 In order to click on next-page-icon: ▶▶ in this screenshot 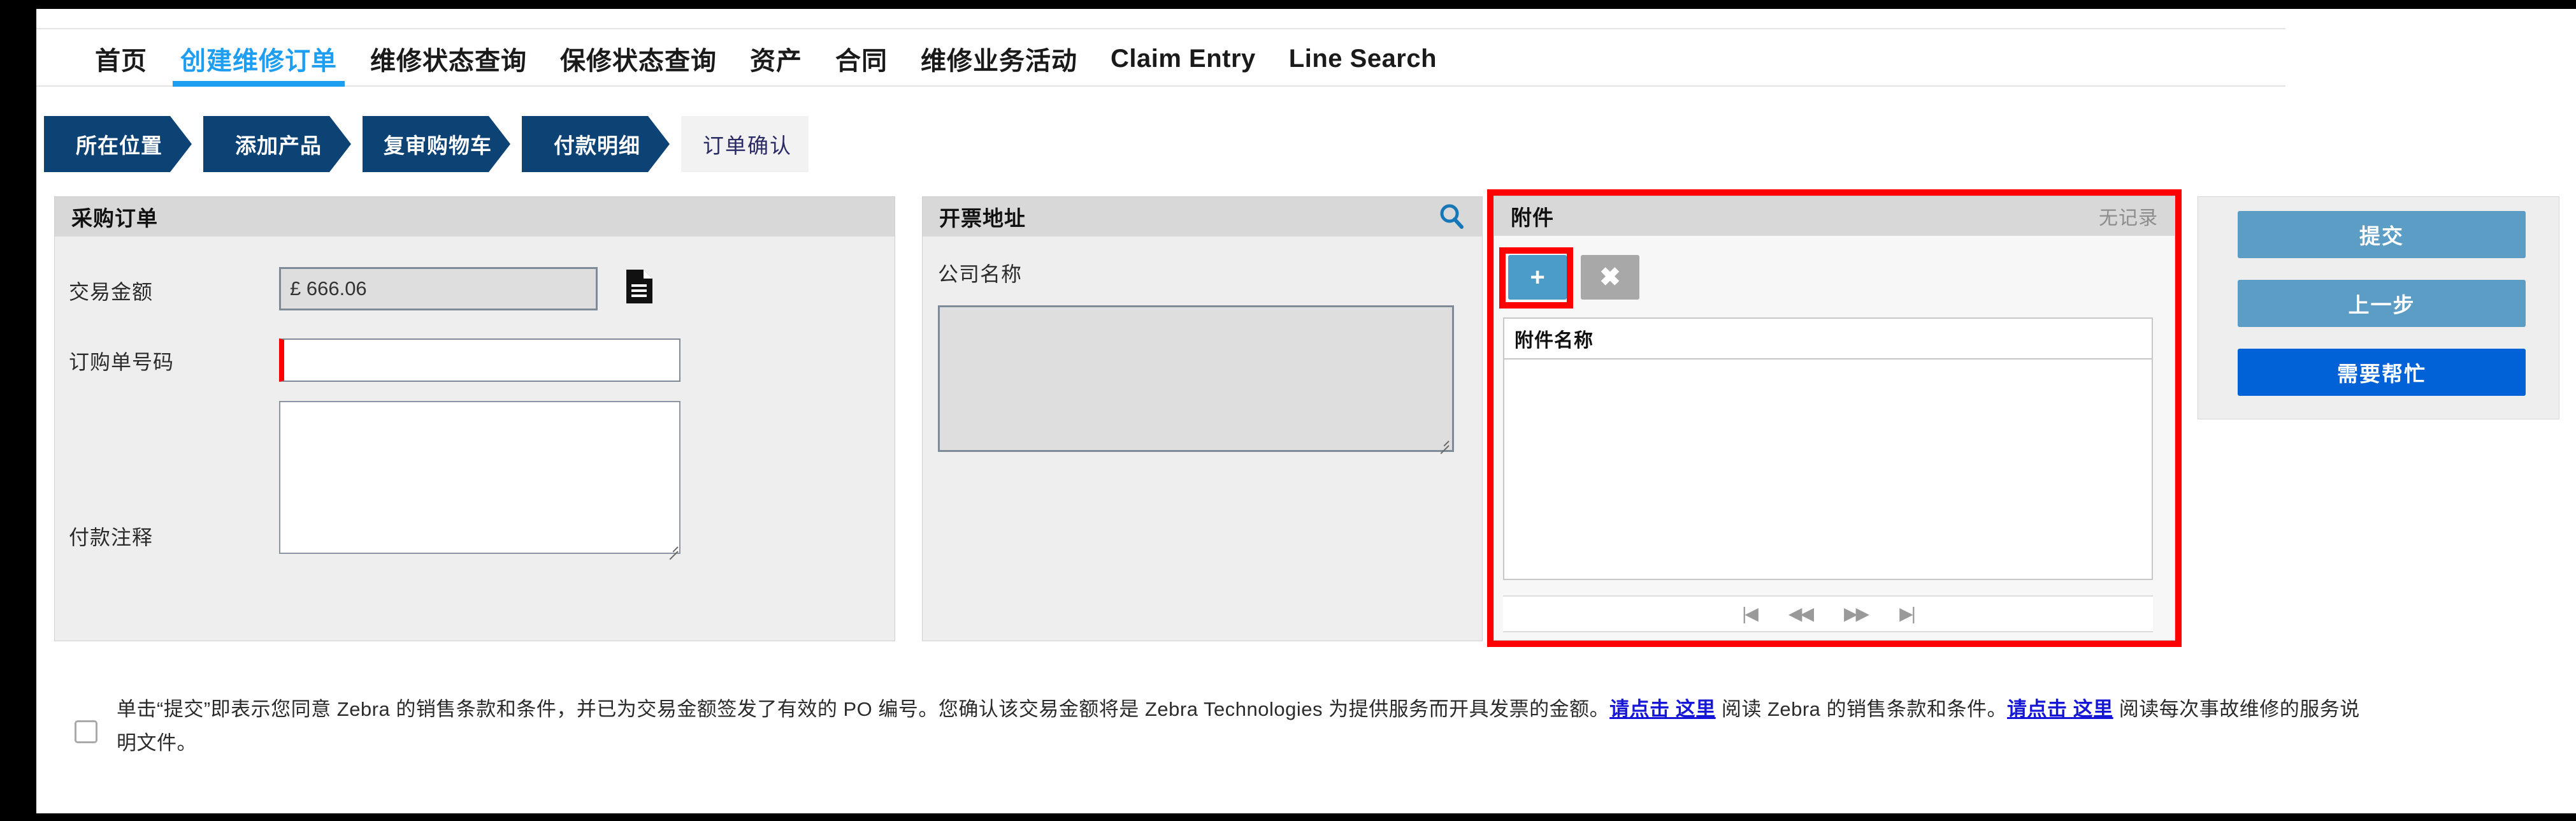, I will do `click(1856, 614)`.